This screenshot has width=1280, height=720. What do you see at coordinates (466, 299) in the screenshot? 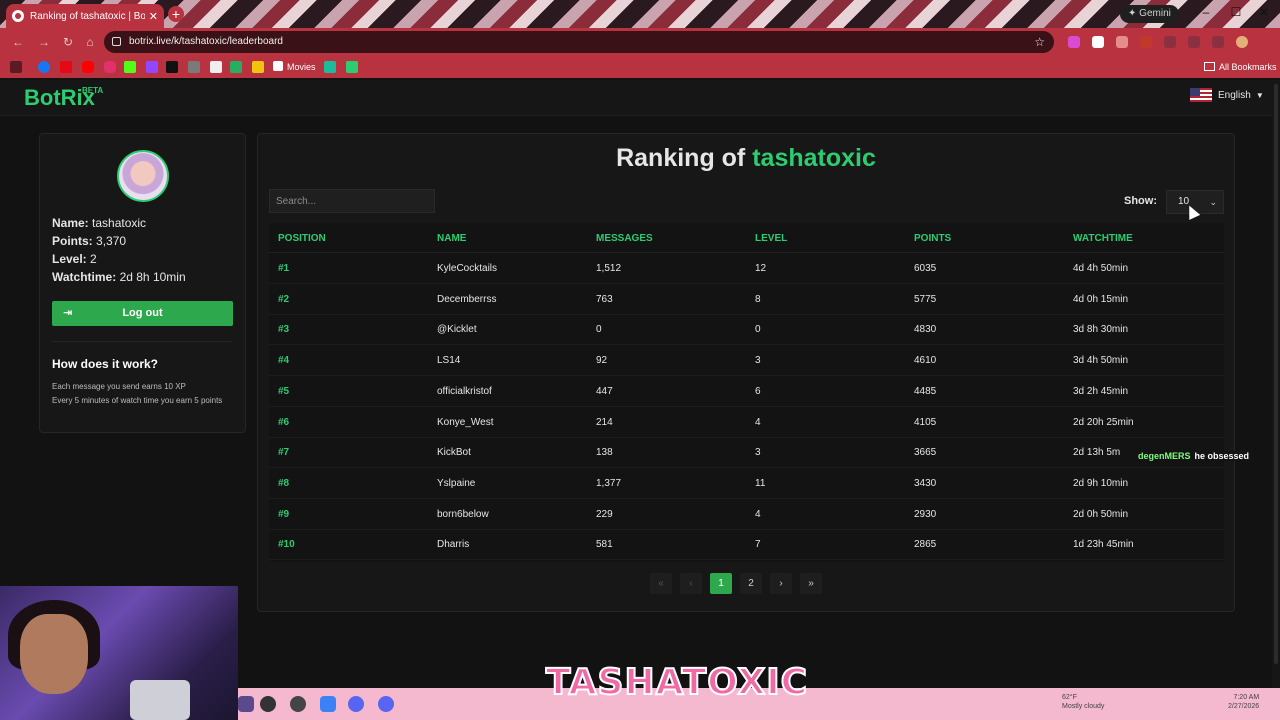
I see `cell-name: Decemberrss` at bounding box center [466, 299].